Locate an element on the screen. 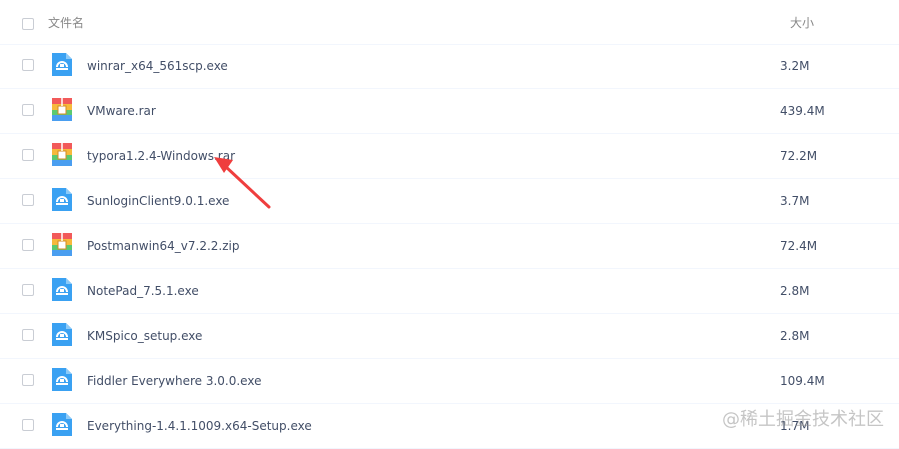 The height and width of the screenshot is (449, 899). file-size: 72.4M is located at coordinates (799, 246).